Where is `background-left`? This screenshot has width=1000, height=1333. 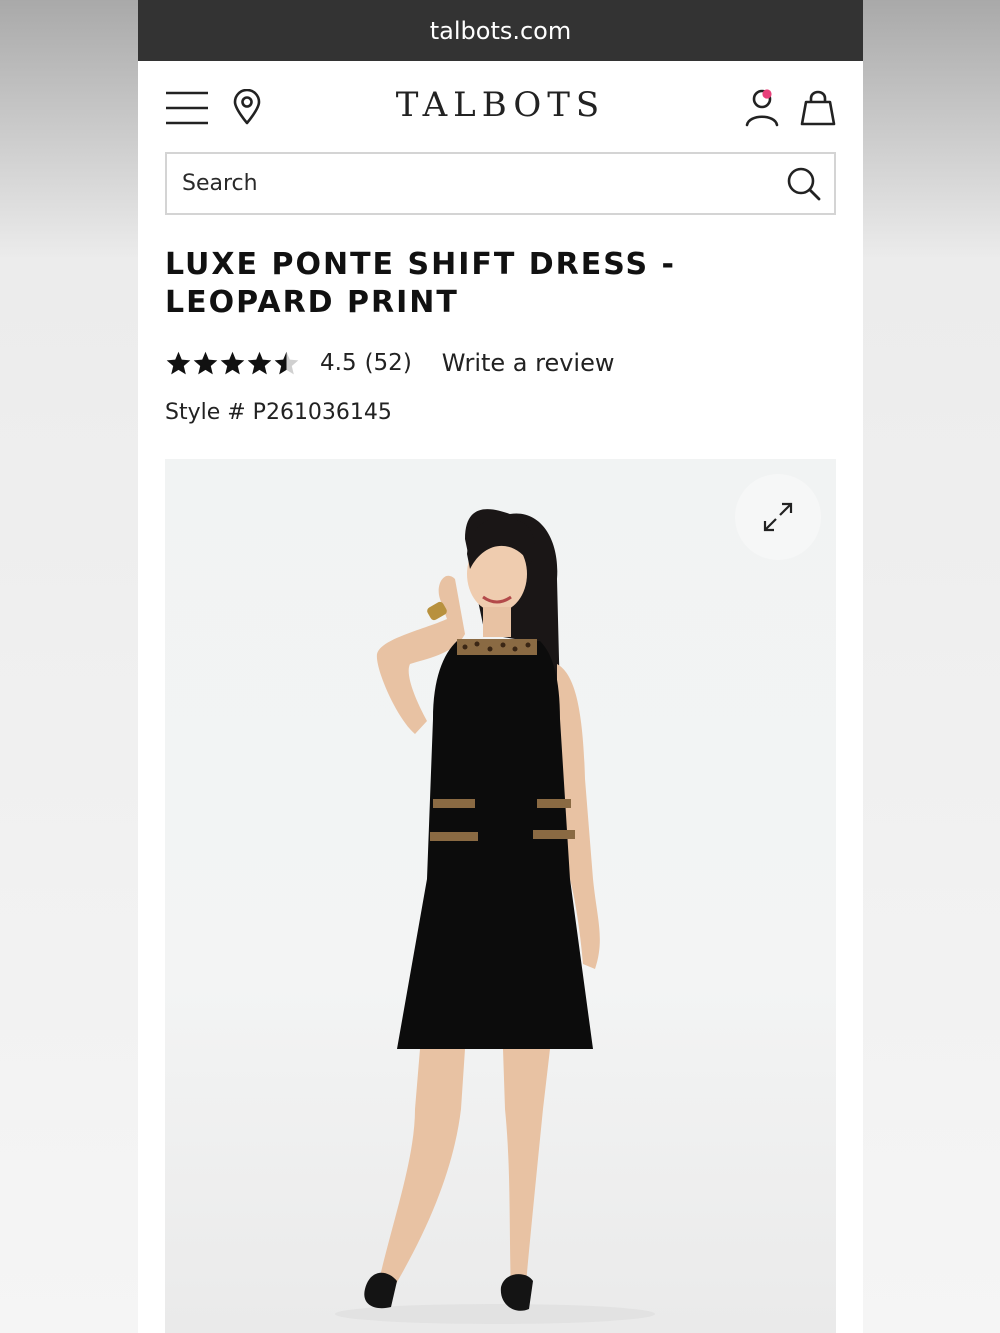 background-left is located at coordinates (69, 666).